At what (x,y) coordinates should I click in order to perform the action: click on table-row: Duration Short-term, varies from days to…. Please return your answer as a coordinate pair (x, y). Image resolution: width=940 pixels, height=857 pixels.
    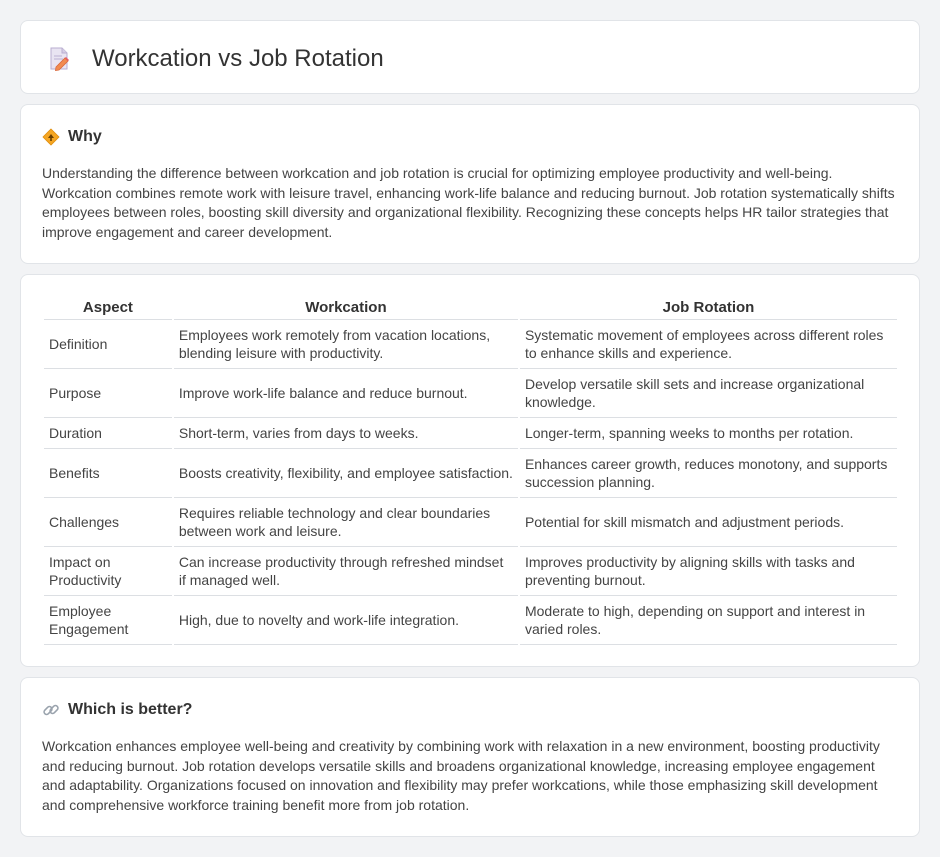
    Looking at the image, I should click on (470, 433).